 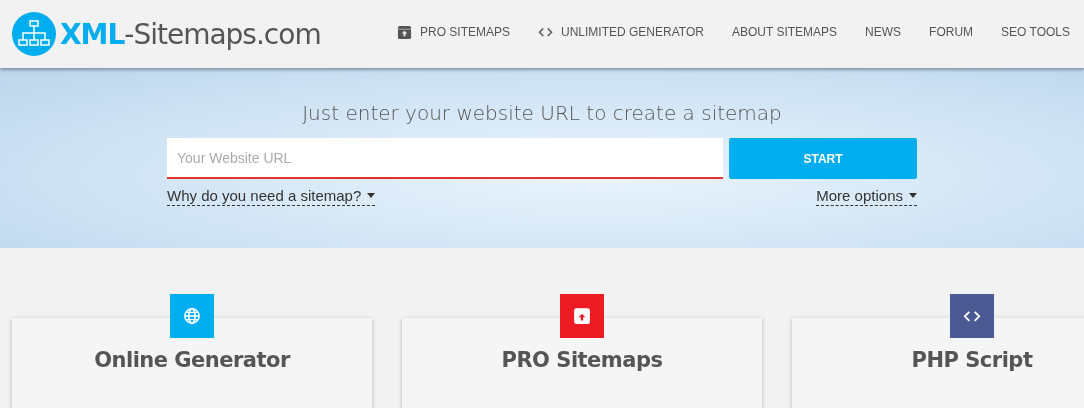 I want to click on nav-link: PRO SITEMAPS, so click(x=454, y=32).